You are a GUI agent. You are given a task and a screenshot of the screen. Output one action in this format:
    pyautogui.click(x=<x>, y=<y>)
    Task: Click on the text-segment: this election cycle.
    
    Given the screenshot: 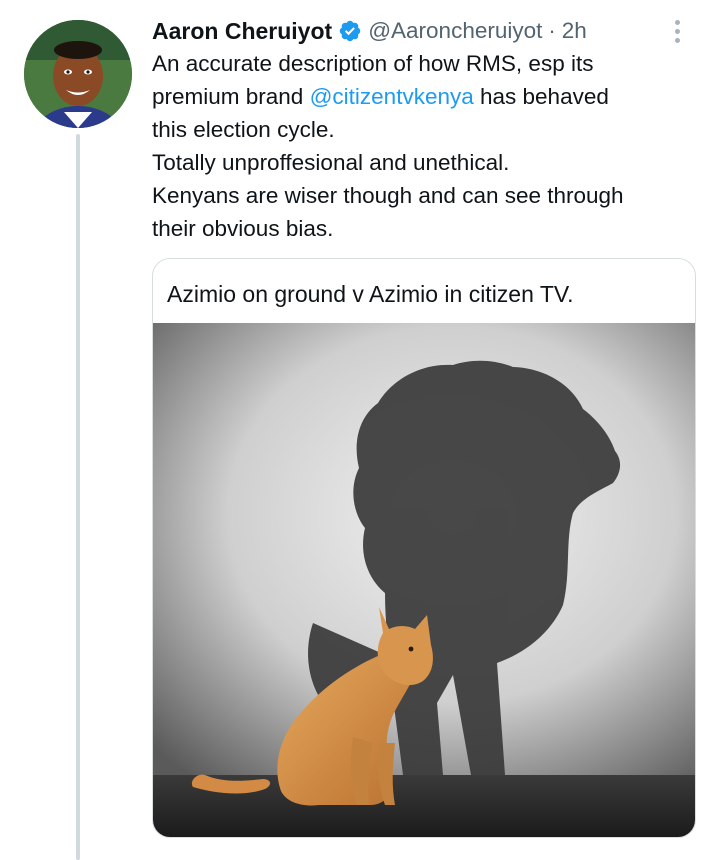 What is the action you would take?
    pyautogui.click(x=243, y=129)
    